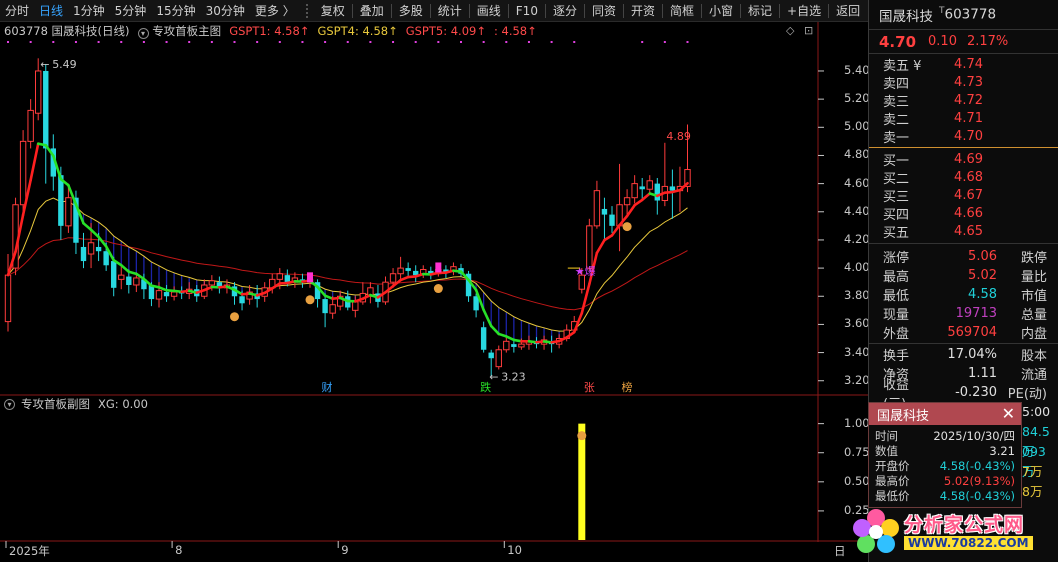 The width and height of the screenshot is (1058, 562). I want to click on order-book-buy-row: 买五 4.65, so click(963, 231).